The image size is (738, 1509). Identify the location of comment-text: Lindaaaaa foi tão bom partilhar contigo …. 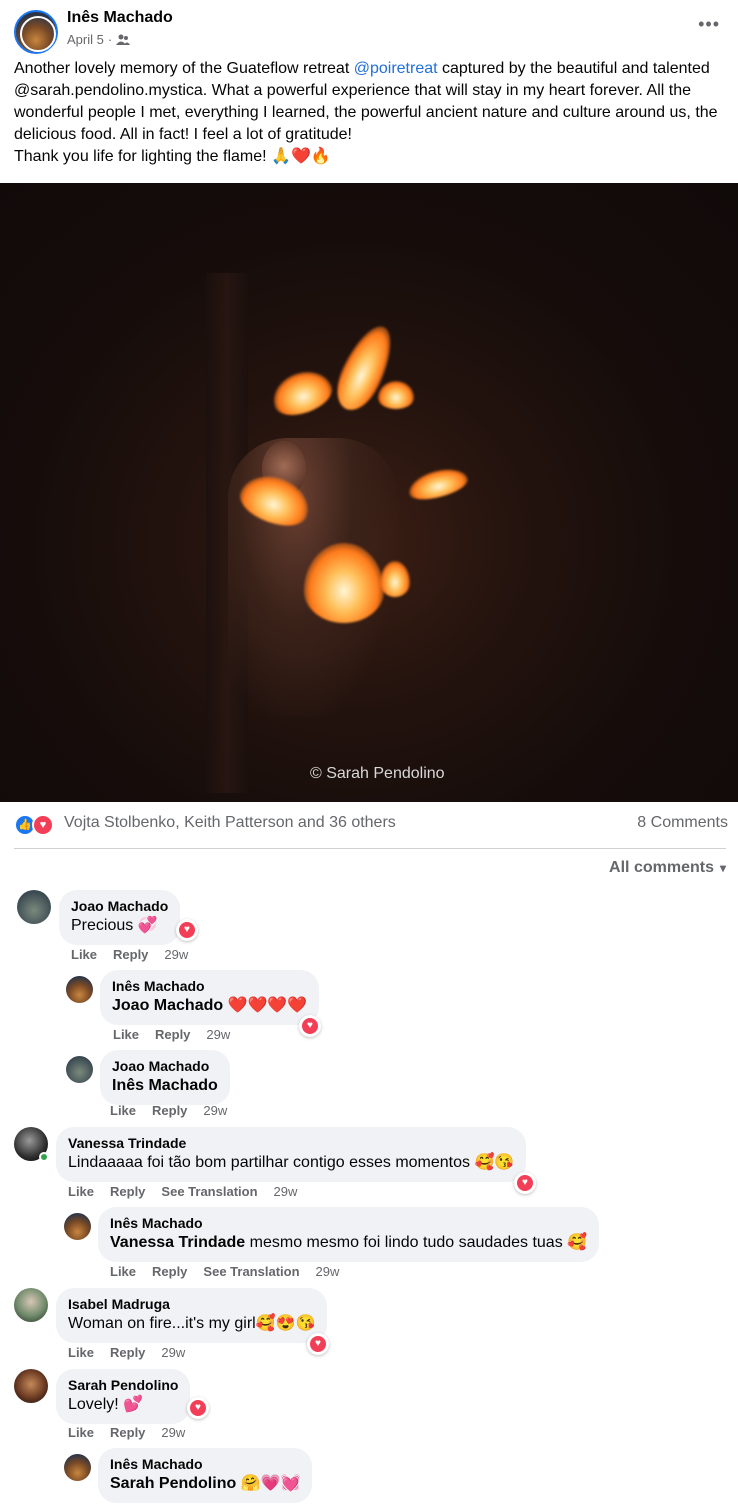
(291, 1162).